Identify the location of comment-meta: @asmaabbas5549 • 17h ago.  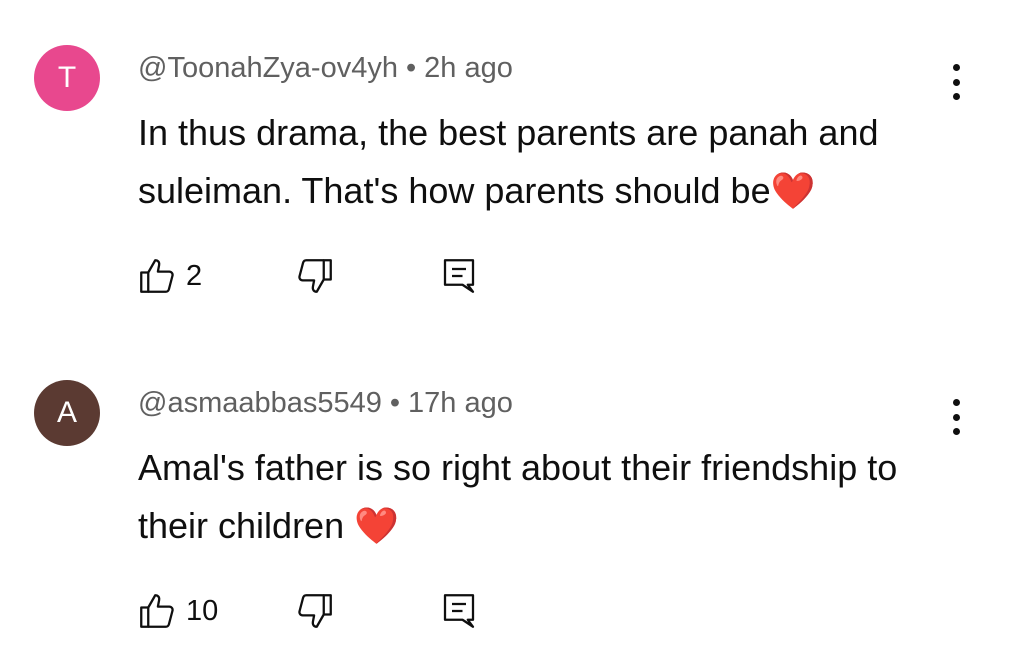
(325, 403).